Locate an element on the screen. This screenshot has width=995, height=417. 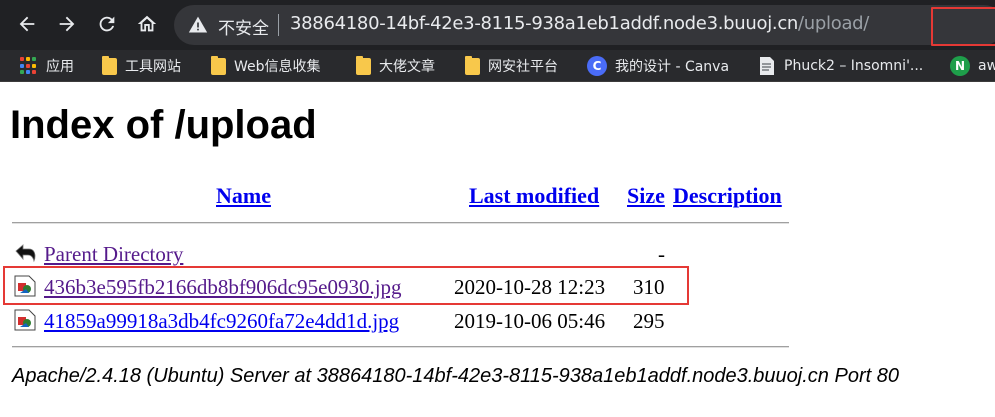
column-header-description: Description is located at coordinates (727, 196).